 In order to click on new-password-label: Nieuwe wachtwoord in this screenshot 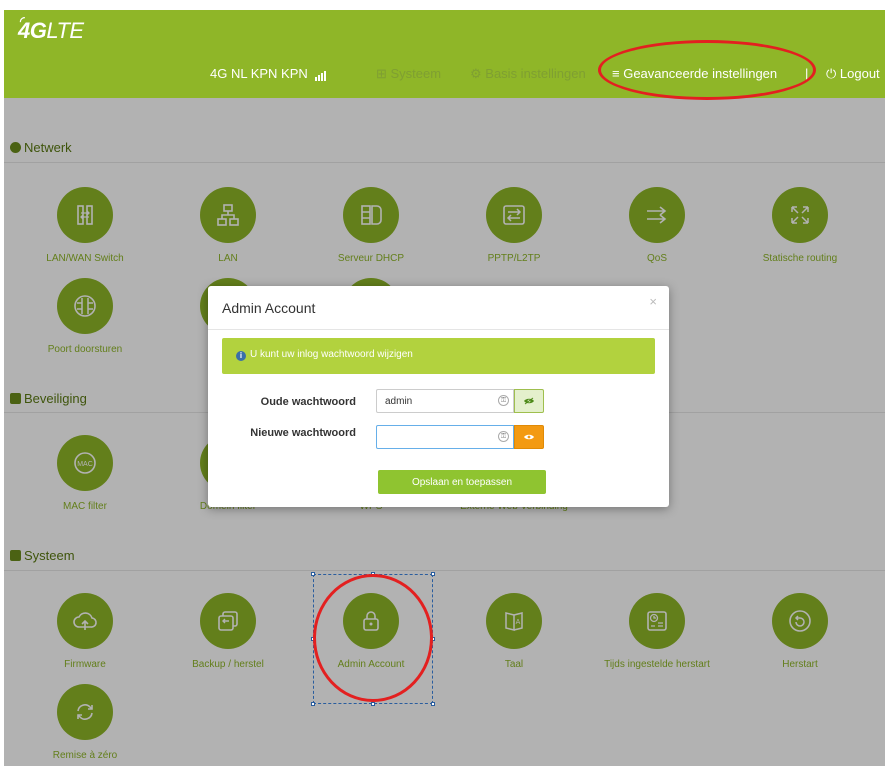, I will do `click(303, 433)`.